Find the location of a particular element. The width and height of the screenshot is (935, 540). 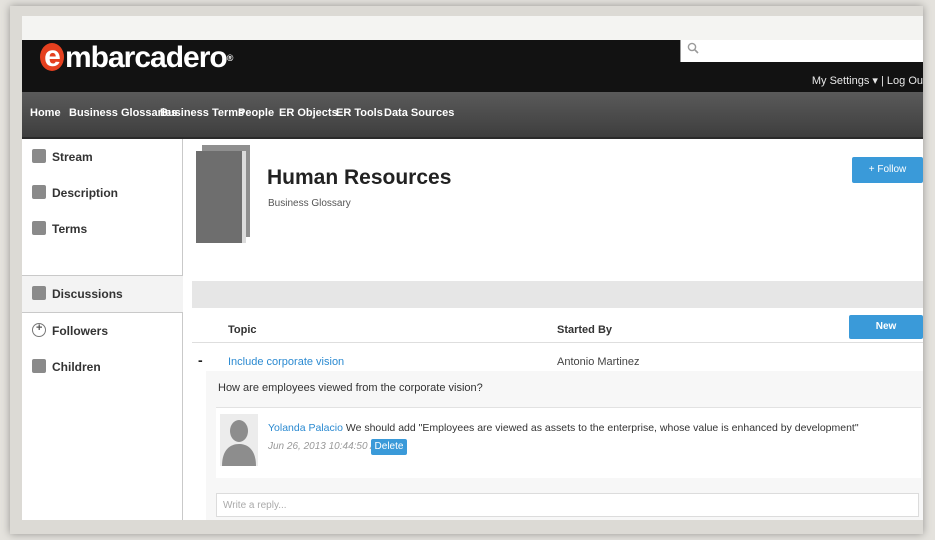

sidebar-item-discussions: Discussions is located at coordinates (102, 294).